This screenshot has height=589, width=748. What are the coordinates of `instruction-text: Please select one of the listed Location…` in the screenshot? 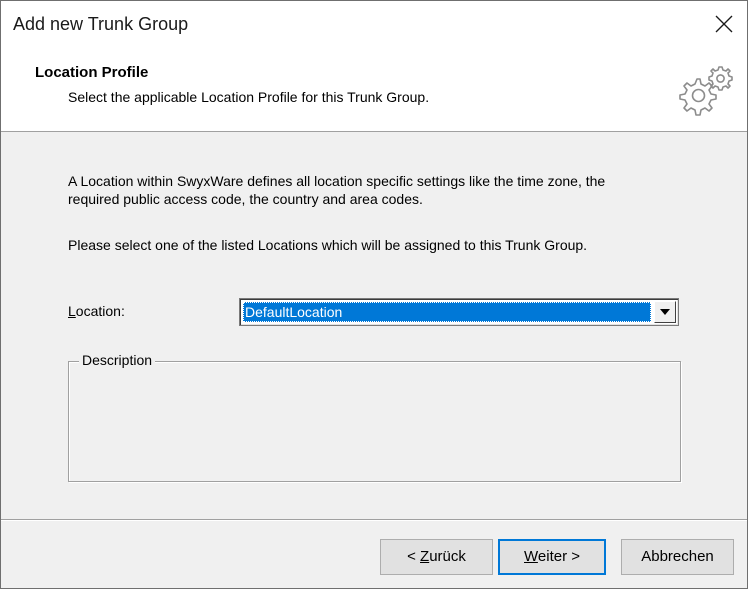 It's located at (328, 245).